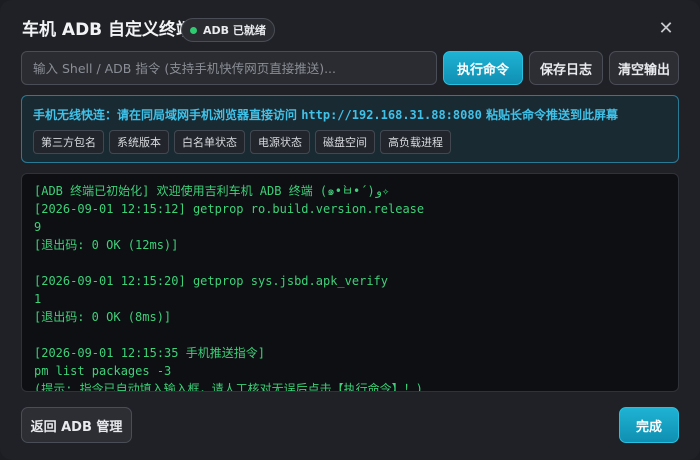 Image resolution: width=700 pixels, height=460 pixels. What do you see at coordinates (415, 142) in the screenshot?
I see `chip-high-load-processes: 高负载进程` at bounding box center [415, 142].